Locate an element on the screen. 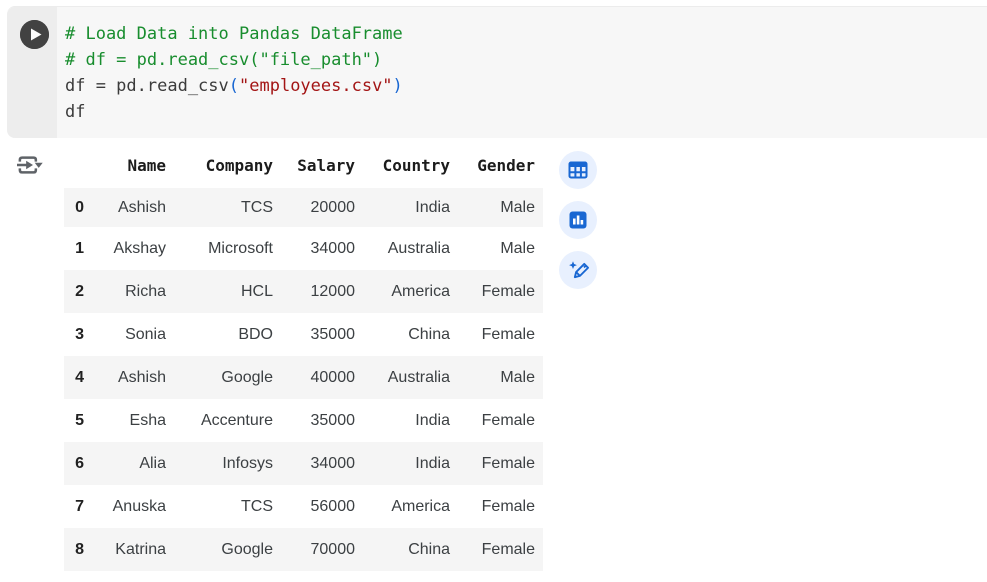 This screenshot has width=987, height=582. cell-gutter is located at coordinates (32, 72).